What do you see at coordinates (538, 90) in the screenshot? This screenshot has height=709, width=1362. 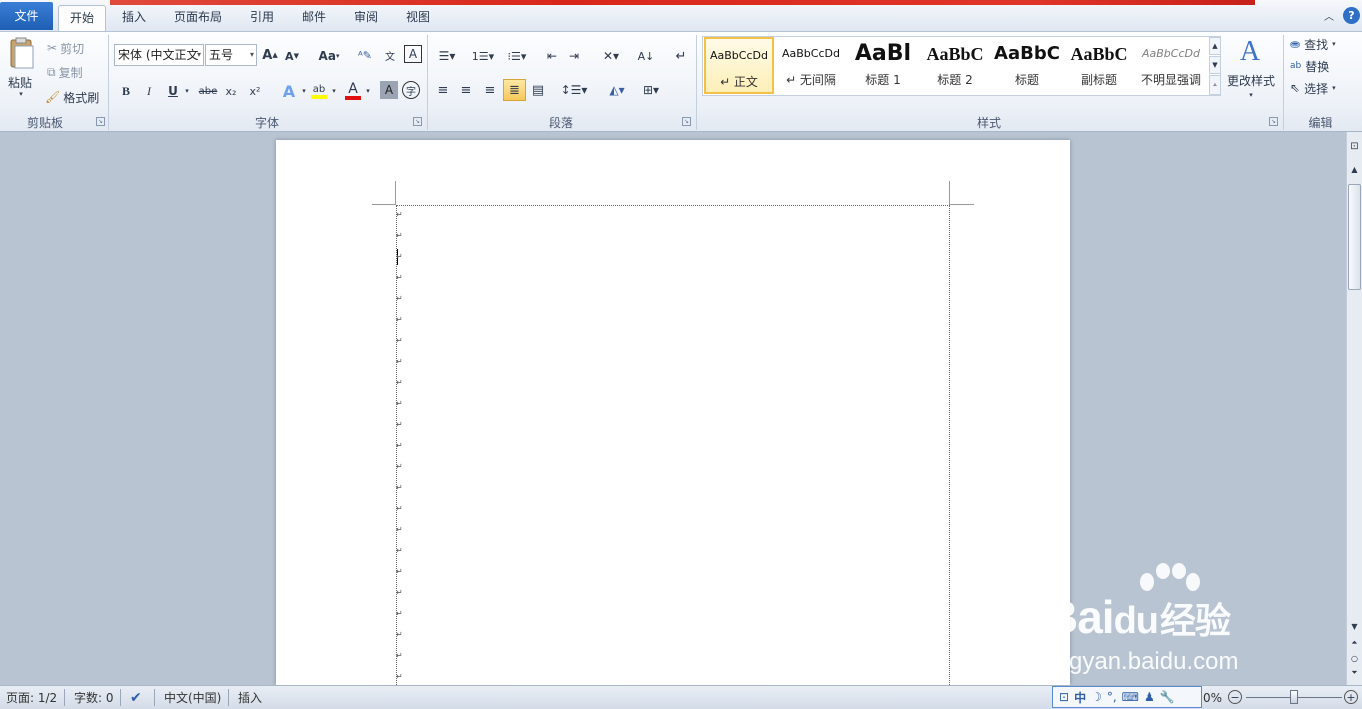 I see `distributed-icon: ▤` at bounding box center [538, 90].